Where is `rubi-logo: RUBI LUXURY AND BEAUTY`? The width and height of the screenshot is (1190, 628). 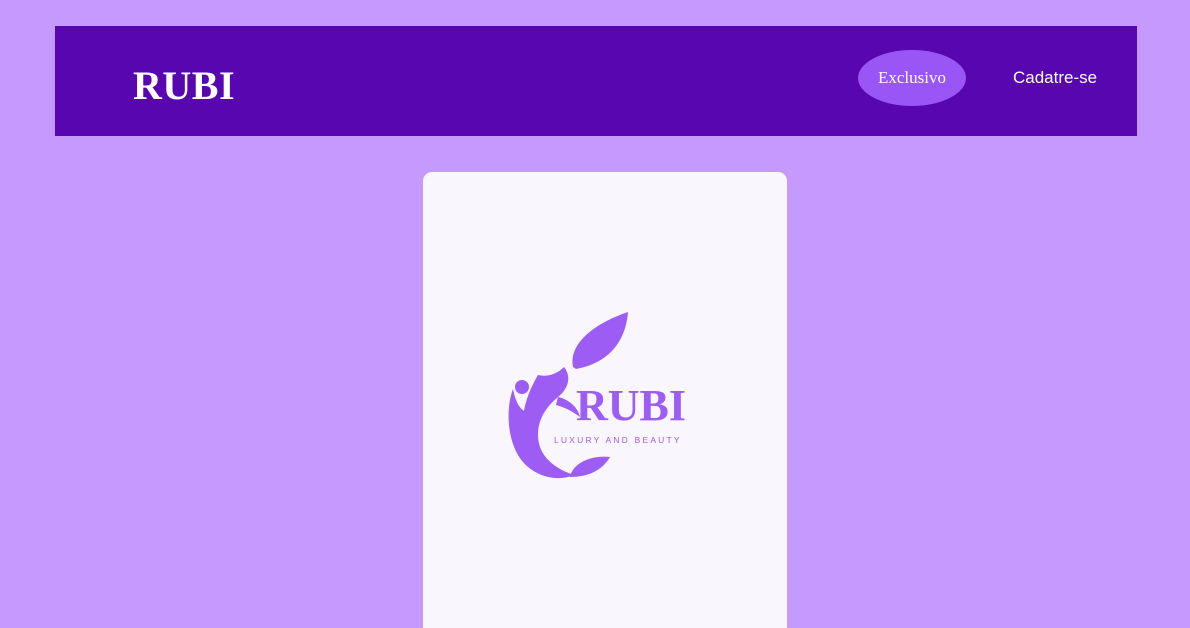 rubi-logo: RUBI LUXURY AND BEAUTY is located at coordinates (603, 402).